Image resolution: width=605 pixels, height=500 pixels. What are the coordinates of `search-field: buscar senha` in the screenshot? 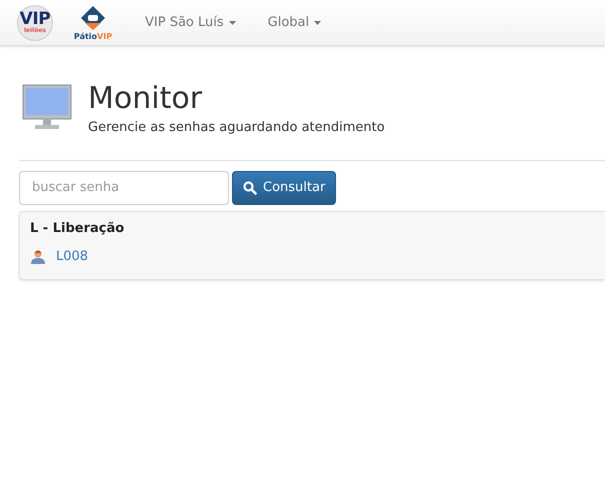 It's located at (124, 187).